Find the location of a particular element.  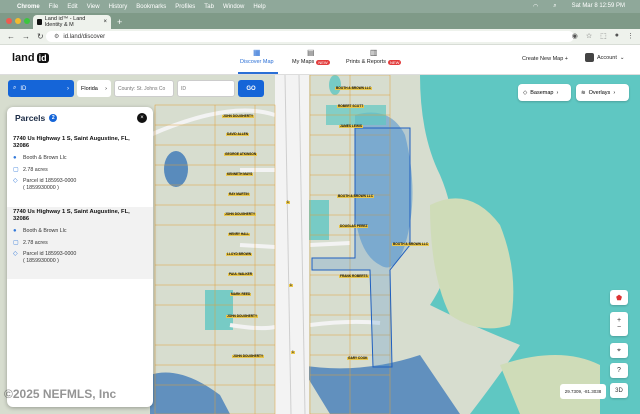

parcel-owner-label-selected: BOOTH & BROWN LLC is located at coordinates (356, 196).